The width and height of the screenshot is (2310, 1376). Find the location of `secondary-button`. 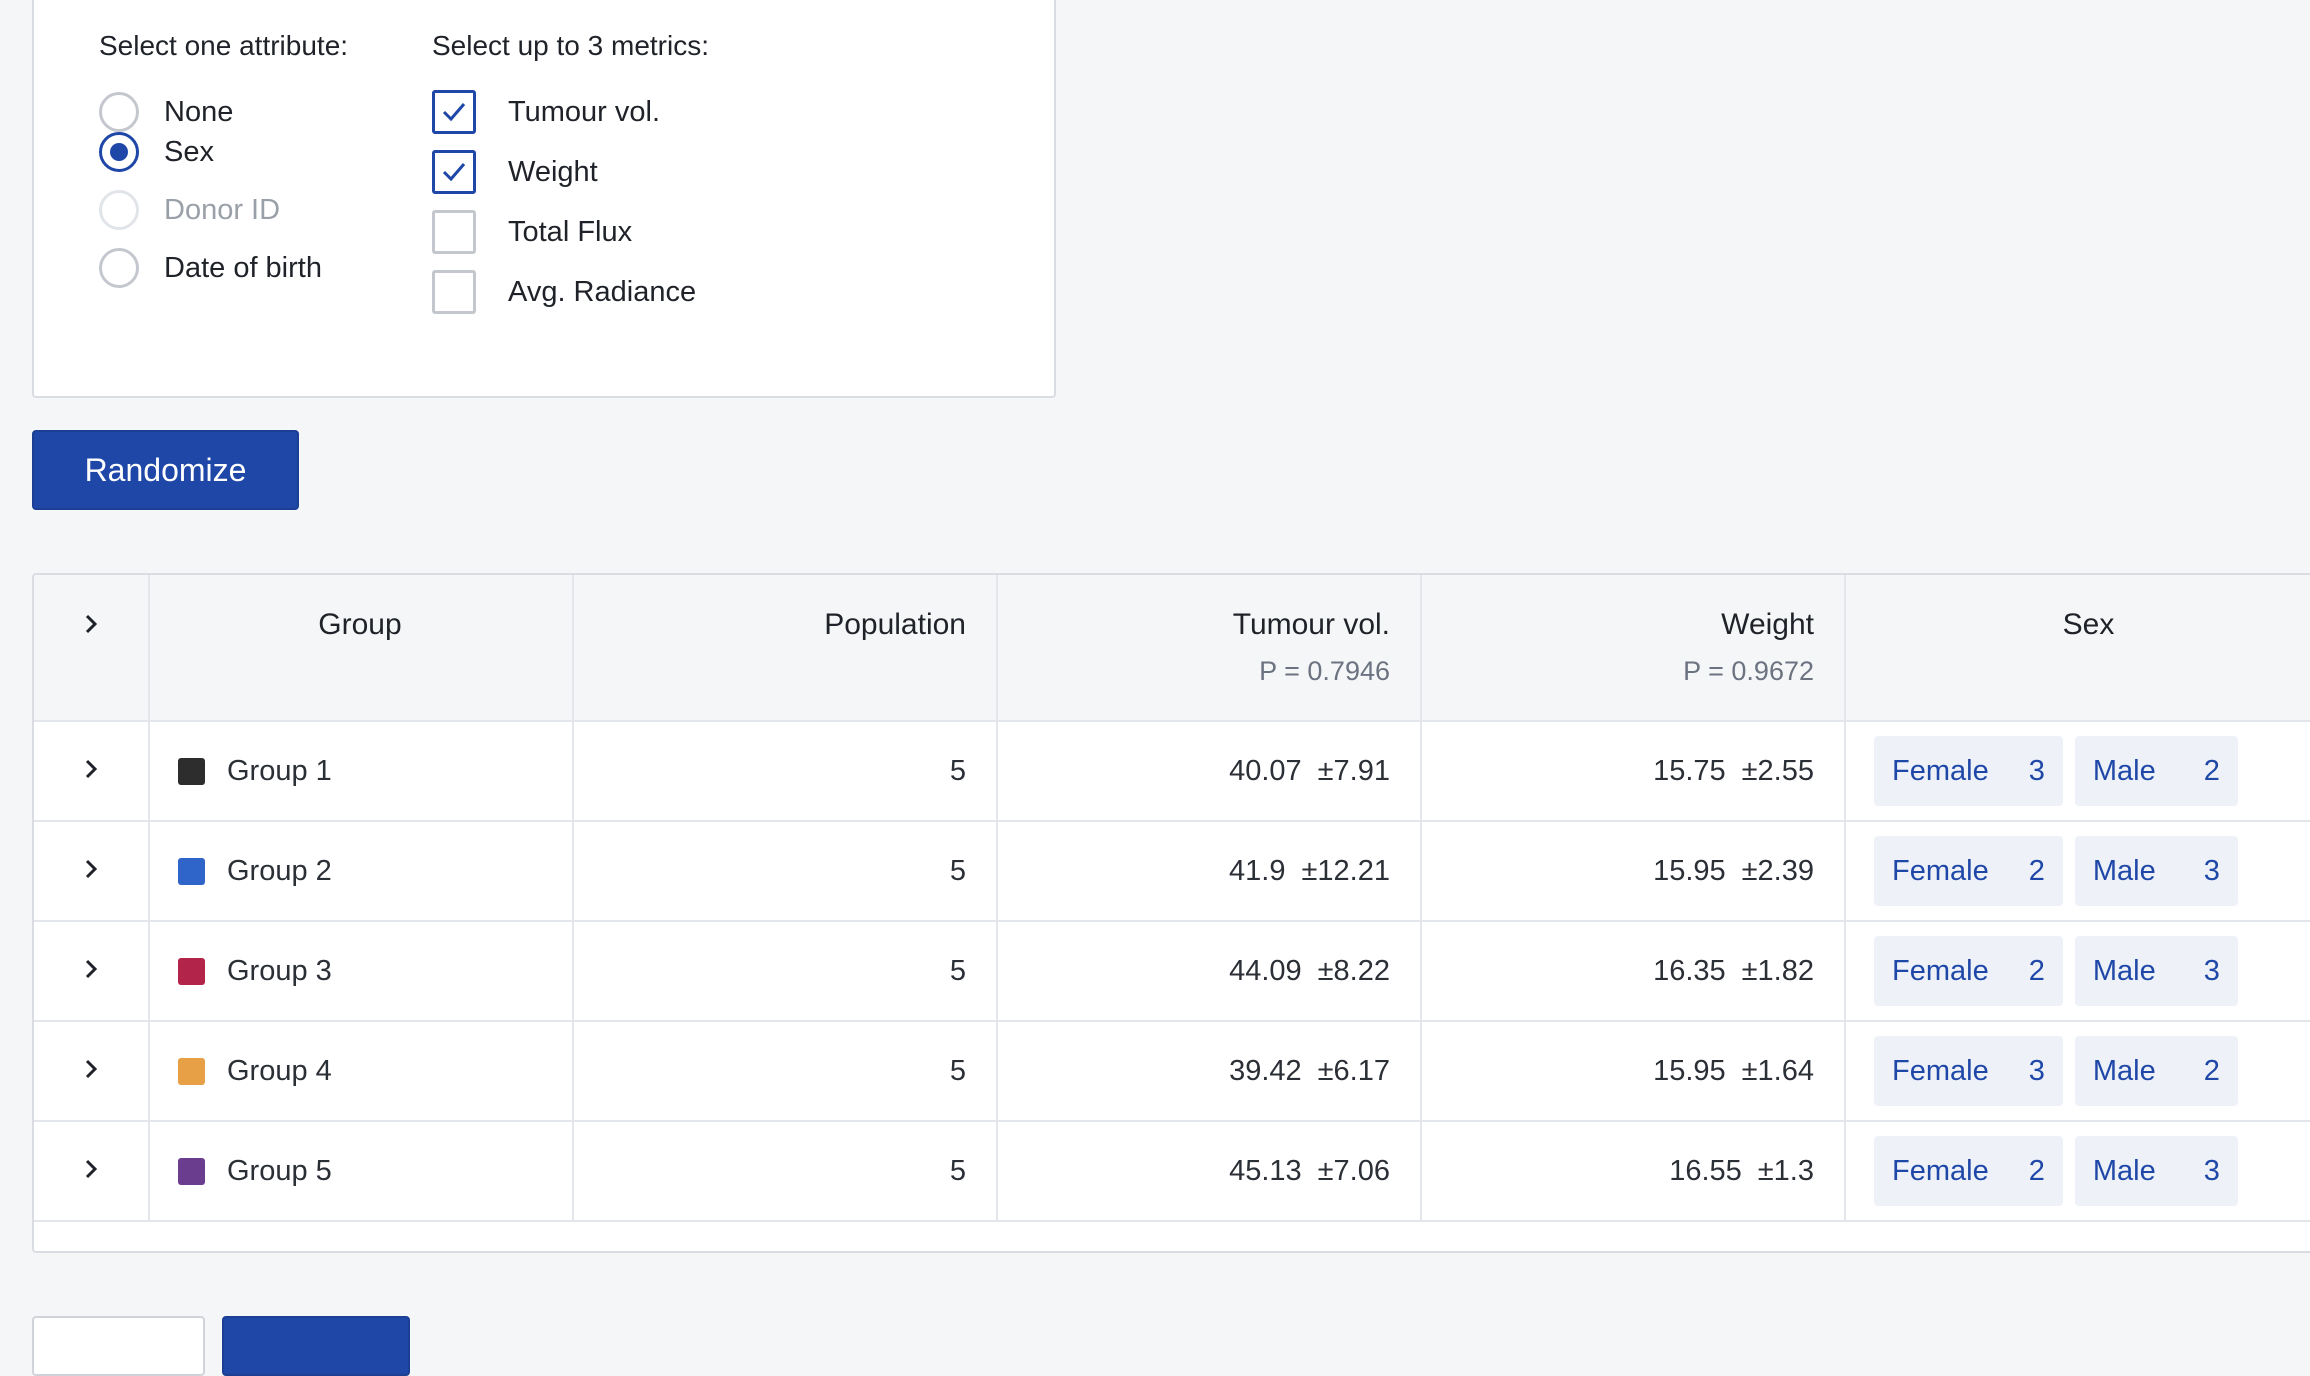

secondary-button is located at coordinates (118, 1346).